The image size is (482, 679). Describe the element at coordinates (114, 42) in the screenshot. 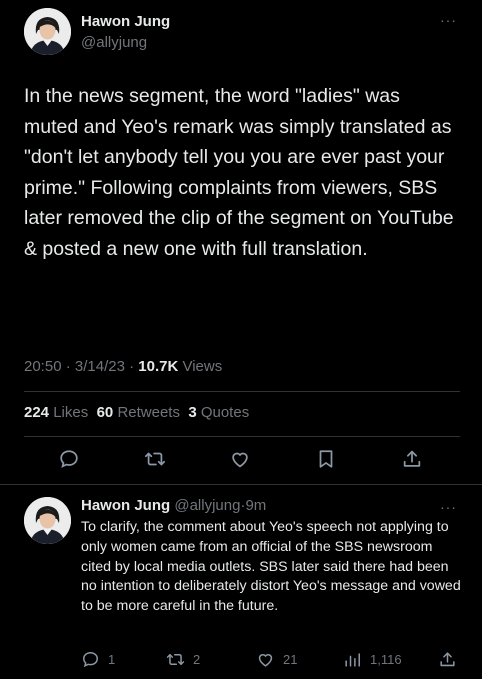

I see `author-handle: @allyjung` at that location.